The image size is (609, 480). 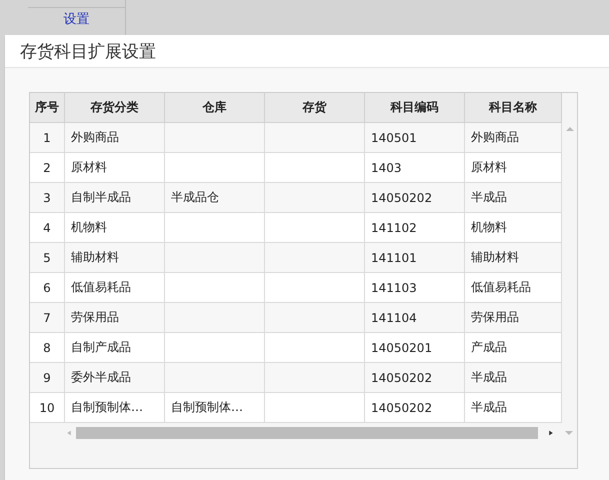 What do you see at coordinates (47, 108) in the screenshot?
I see `column-header: 序号` at bounding box center [47, 108].